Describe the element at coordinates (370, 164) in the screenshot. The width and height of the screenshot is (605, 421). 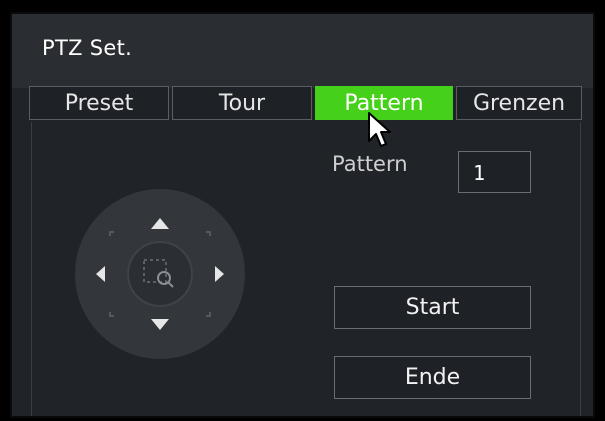
I see `pattern-label: Pattern` at that location.